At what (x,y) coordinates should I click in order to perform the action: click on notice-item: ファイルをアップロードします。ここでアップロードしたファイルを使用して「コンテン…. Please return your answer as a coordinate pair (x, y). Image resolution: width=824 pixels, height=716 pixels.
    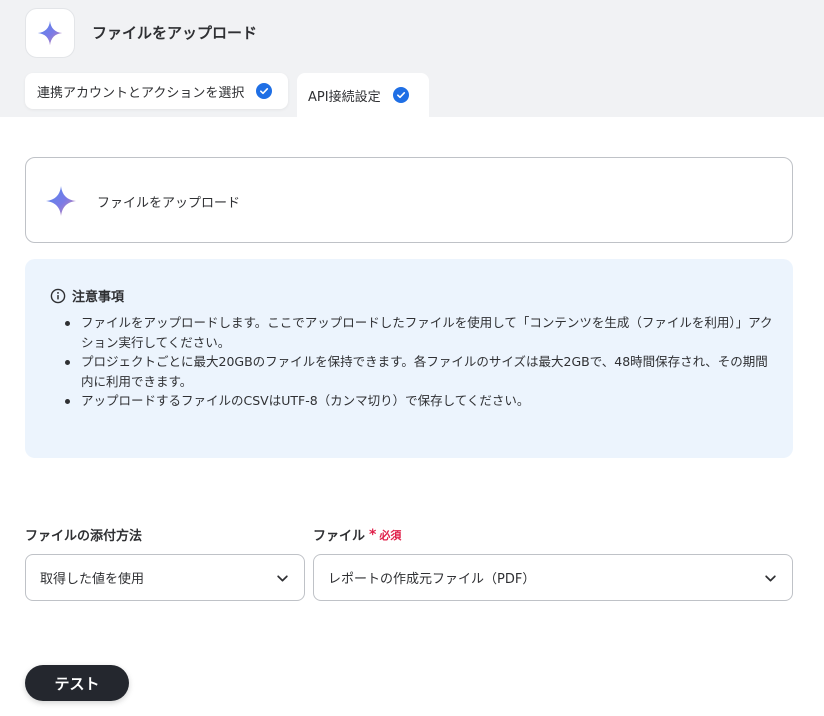
    Looking at the image, I should click on (418, 332).